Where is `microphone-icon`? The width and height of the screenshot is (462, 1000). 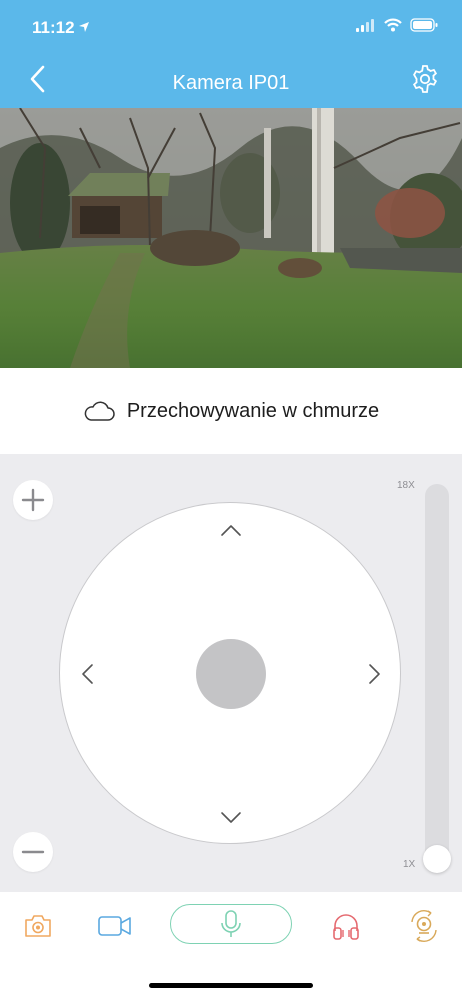
microphone-icon is located at coordinates (231, 923).